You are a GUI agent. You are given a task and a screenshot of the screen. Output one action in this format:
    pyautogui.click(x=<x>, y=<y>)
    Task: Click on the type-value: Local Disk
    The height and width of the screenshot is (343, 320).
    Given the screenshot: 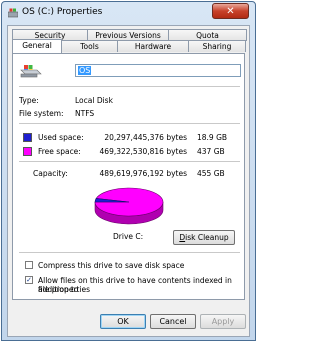 What is the action you would take?
    pyautogui.click(x=94, y=100)
    